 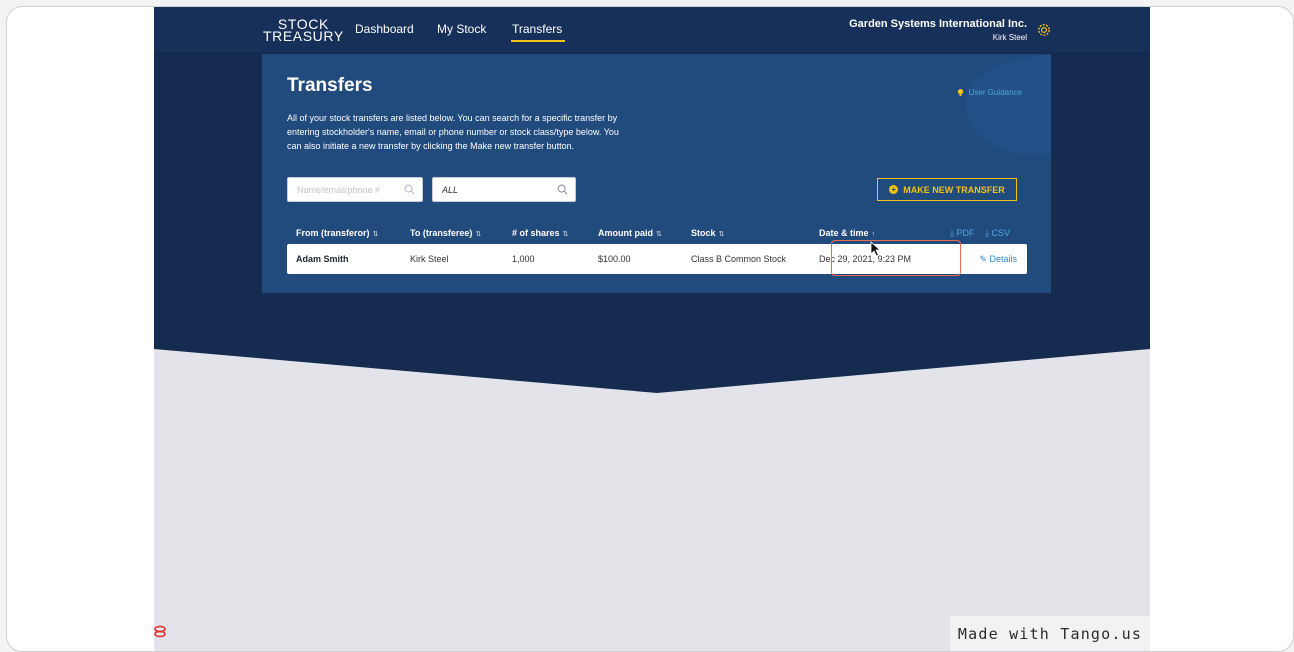 What do you see at coordinates (938, 24) in the screenshot?
I see `company-name: Garden Systems International Inc.` at bounding box center [938, 24].